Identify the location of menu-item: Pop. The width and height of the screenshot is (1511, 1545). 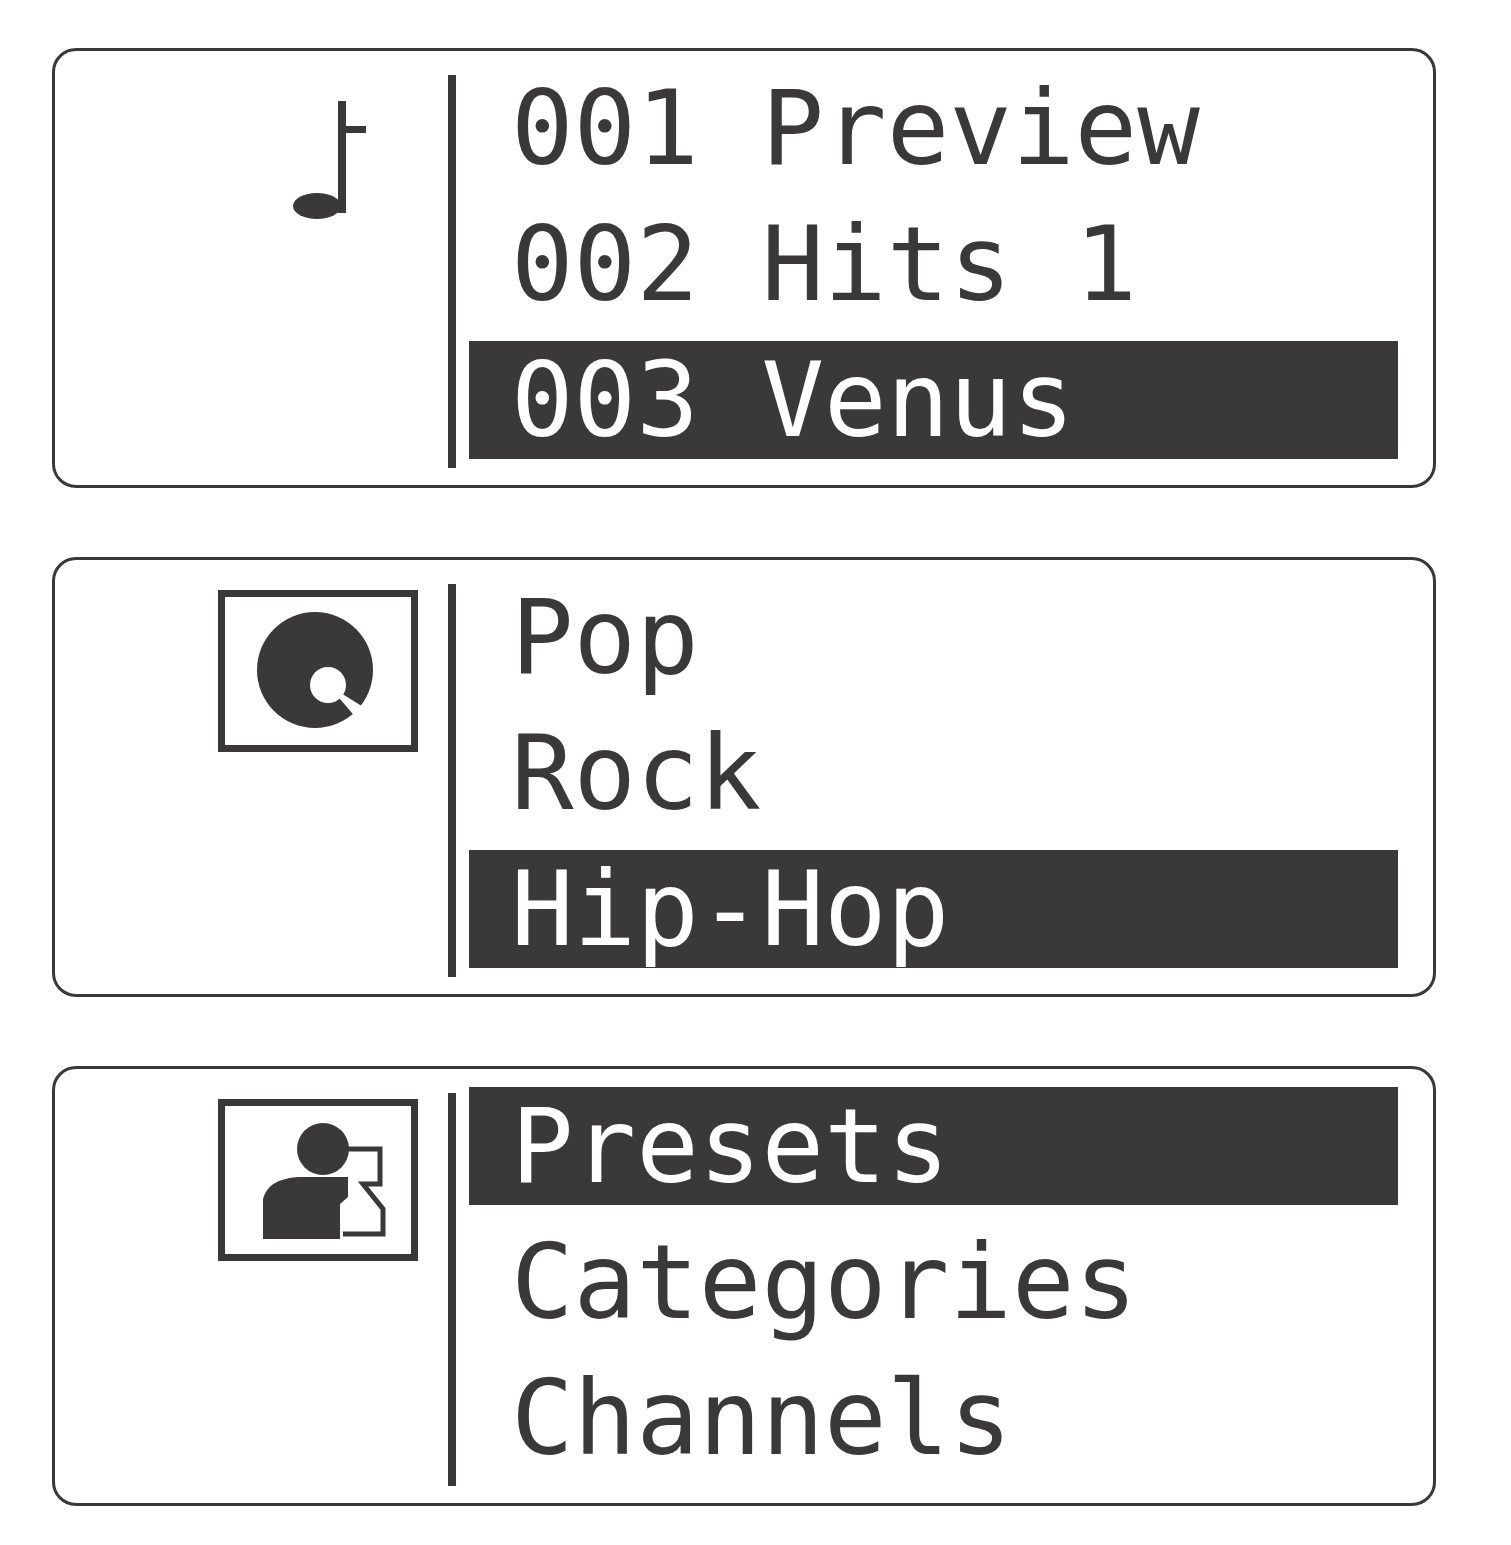
(933, 637).